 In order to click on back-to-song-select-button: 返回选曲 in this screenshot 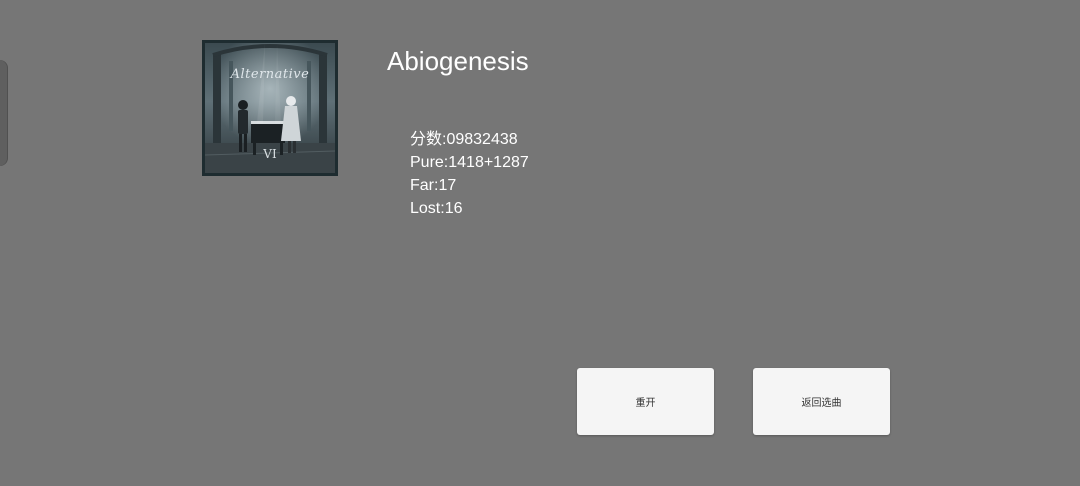, I will do `click(821, 401)`.